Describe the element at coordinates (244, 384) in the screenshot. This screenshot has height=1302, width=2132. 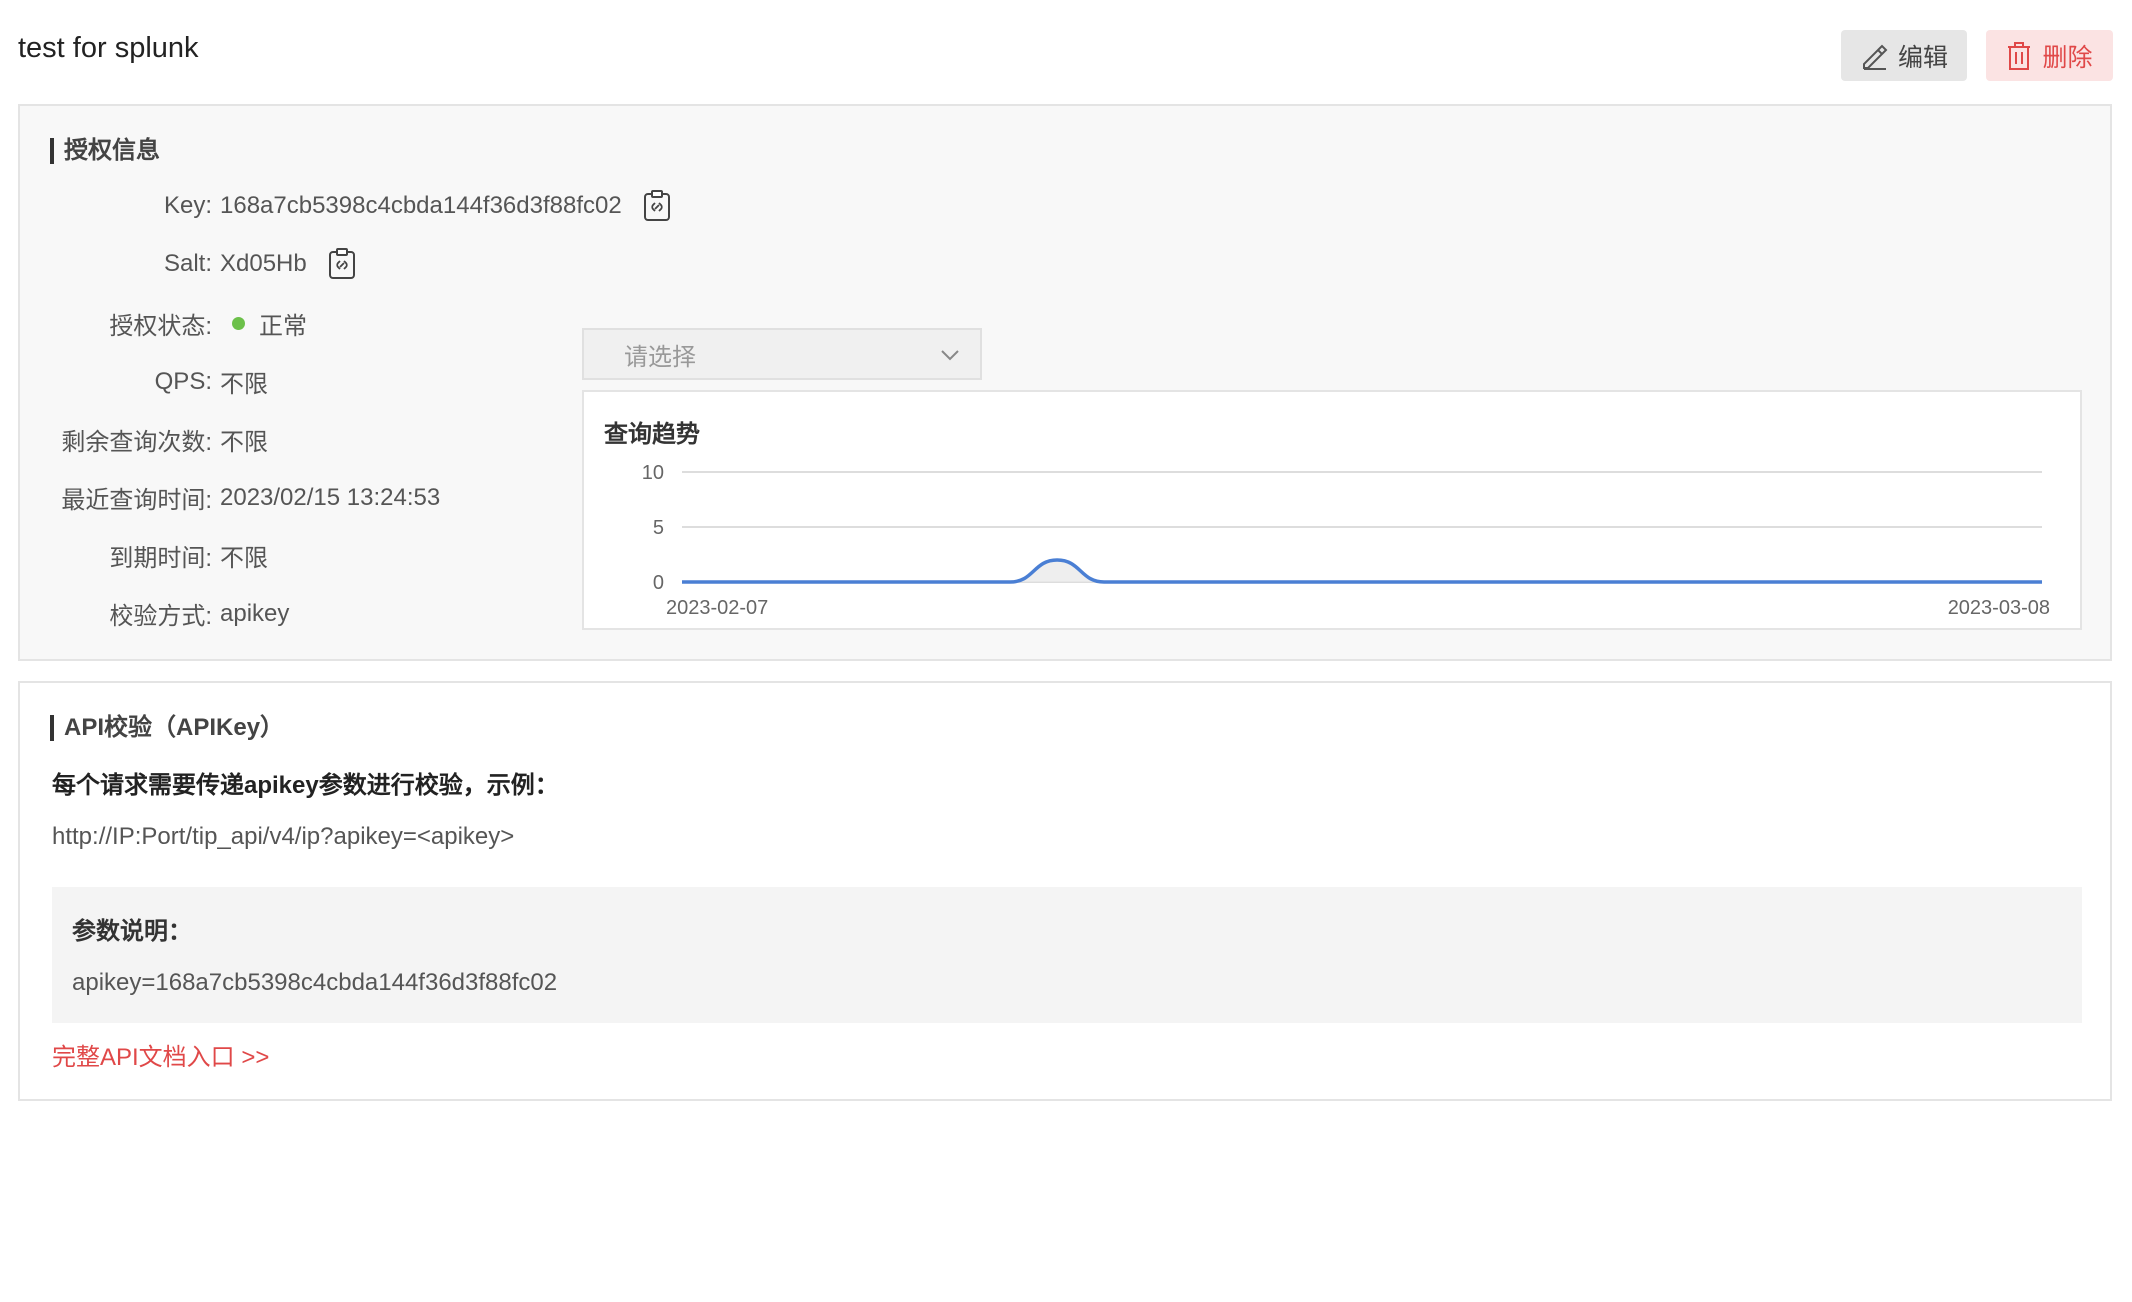
I see `qps-value: 不限` at that location.